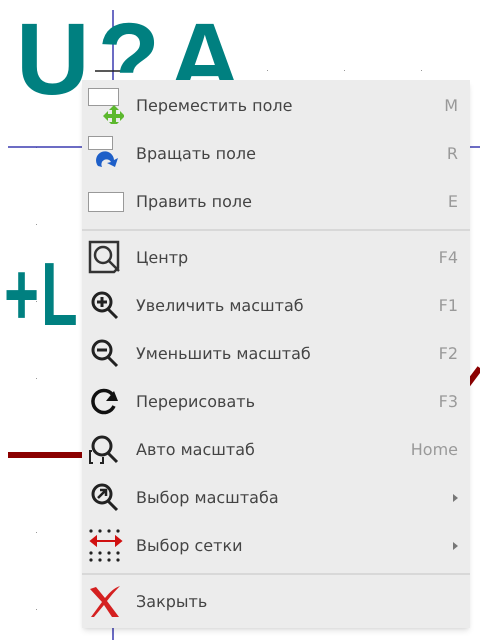 The image size is (480, 640). Describe the element at coordinates (276, 450) in the screenshot. I see `menu-item: Авто масштаб Home` at that location.